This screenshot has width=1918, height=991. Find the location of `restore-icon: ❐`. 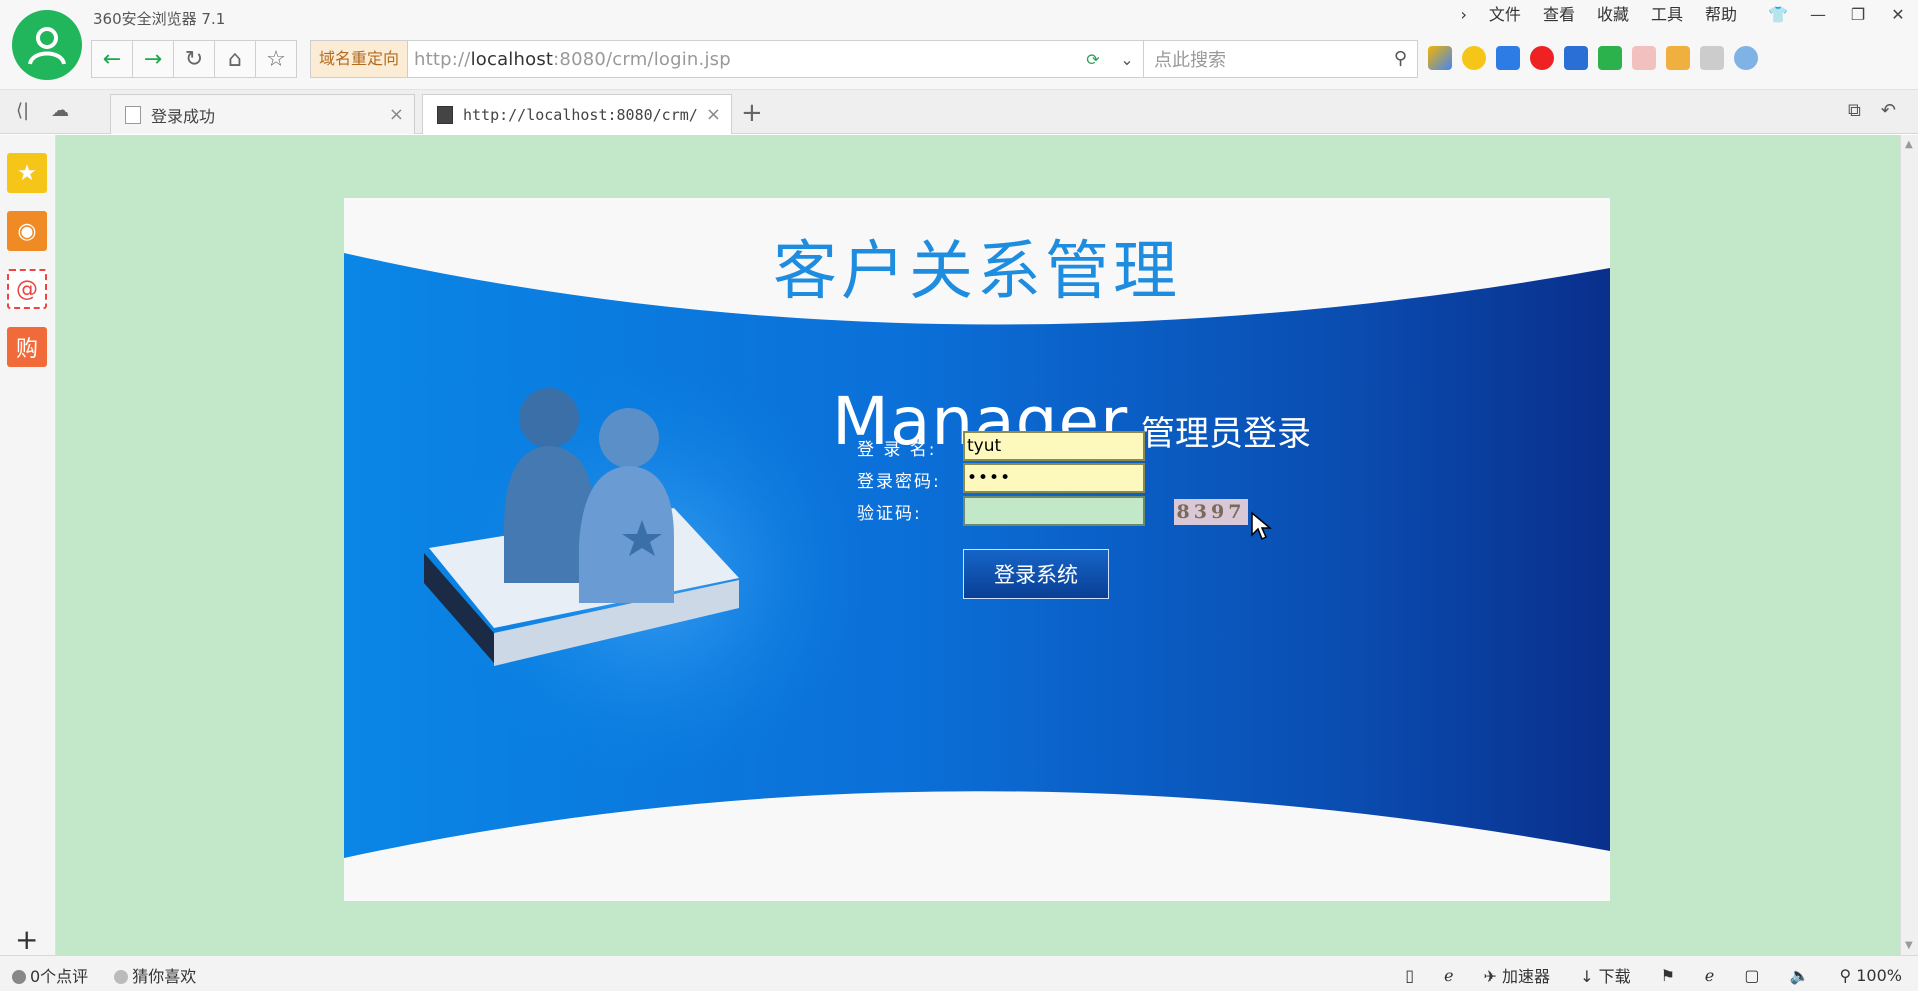

restore-icon: ❐ is located at coordinates (1858, 14).